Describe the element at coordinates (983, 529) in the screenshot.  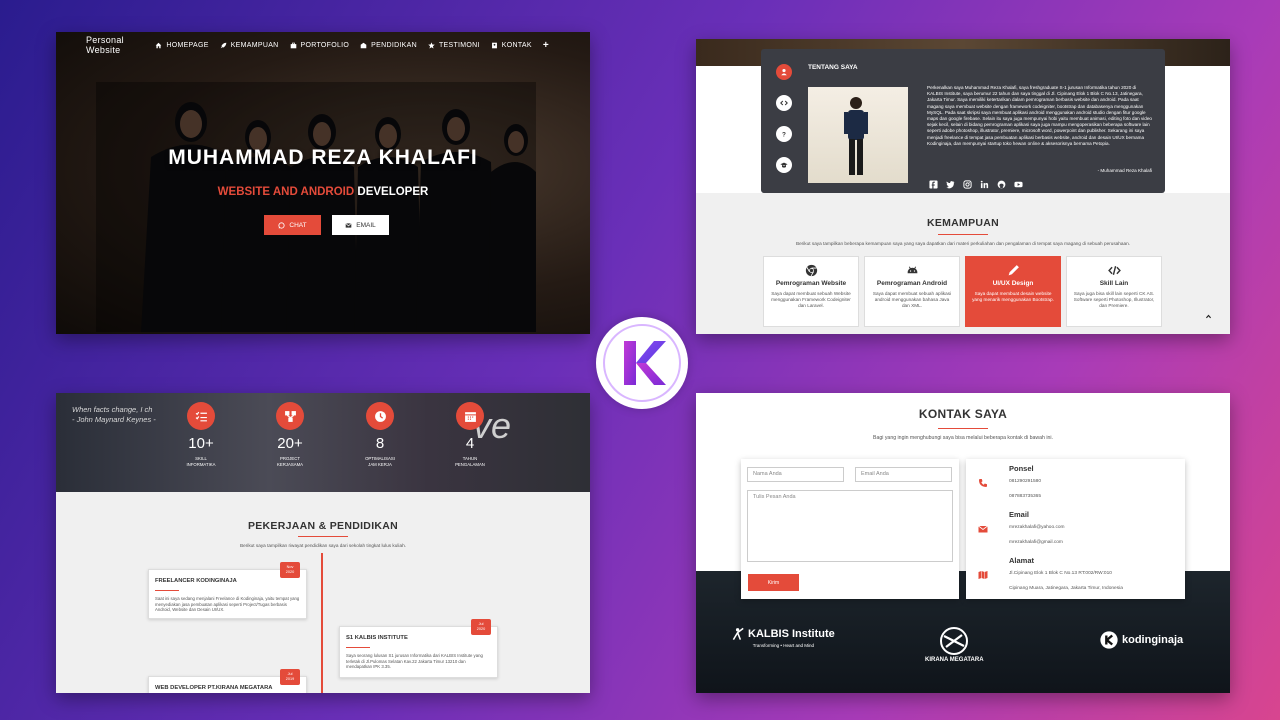
I see `envelope-icon` at that location.